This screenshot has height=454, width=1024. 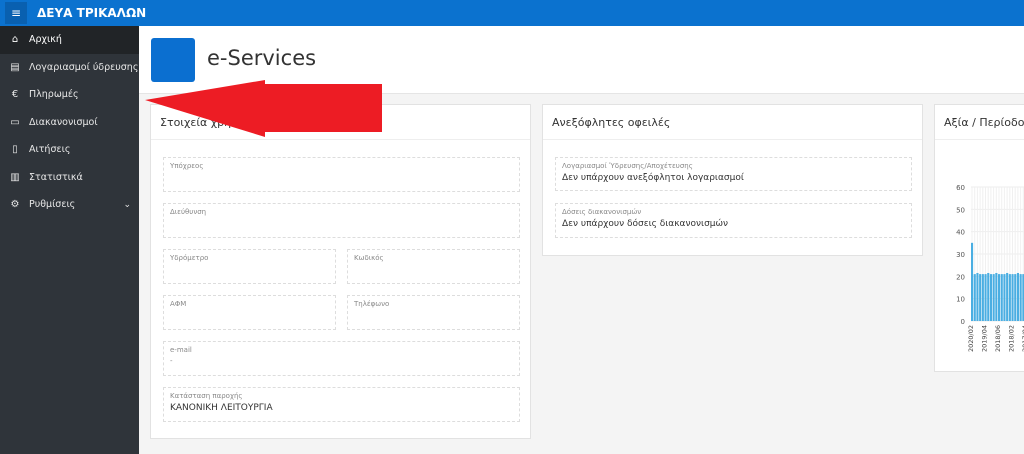 What do you see at coordinates (341, 404) in the screenshot?
I see `field-supply-status: Κατάσταση παροχής ΚΑΝΟΝΙΚΗ ΛΕΙΤΟΥΡΓΙΑ` at bounding box center [341, 404].